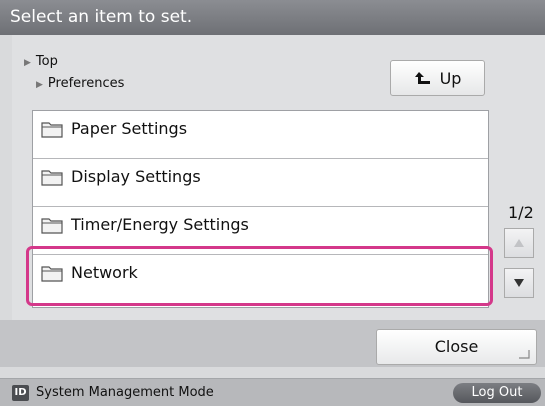 The height and width of the screenshot is (406, 545). I want to click on list-item-label: Timer/Energy Settings, so click(160, 224).